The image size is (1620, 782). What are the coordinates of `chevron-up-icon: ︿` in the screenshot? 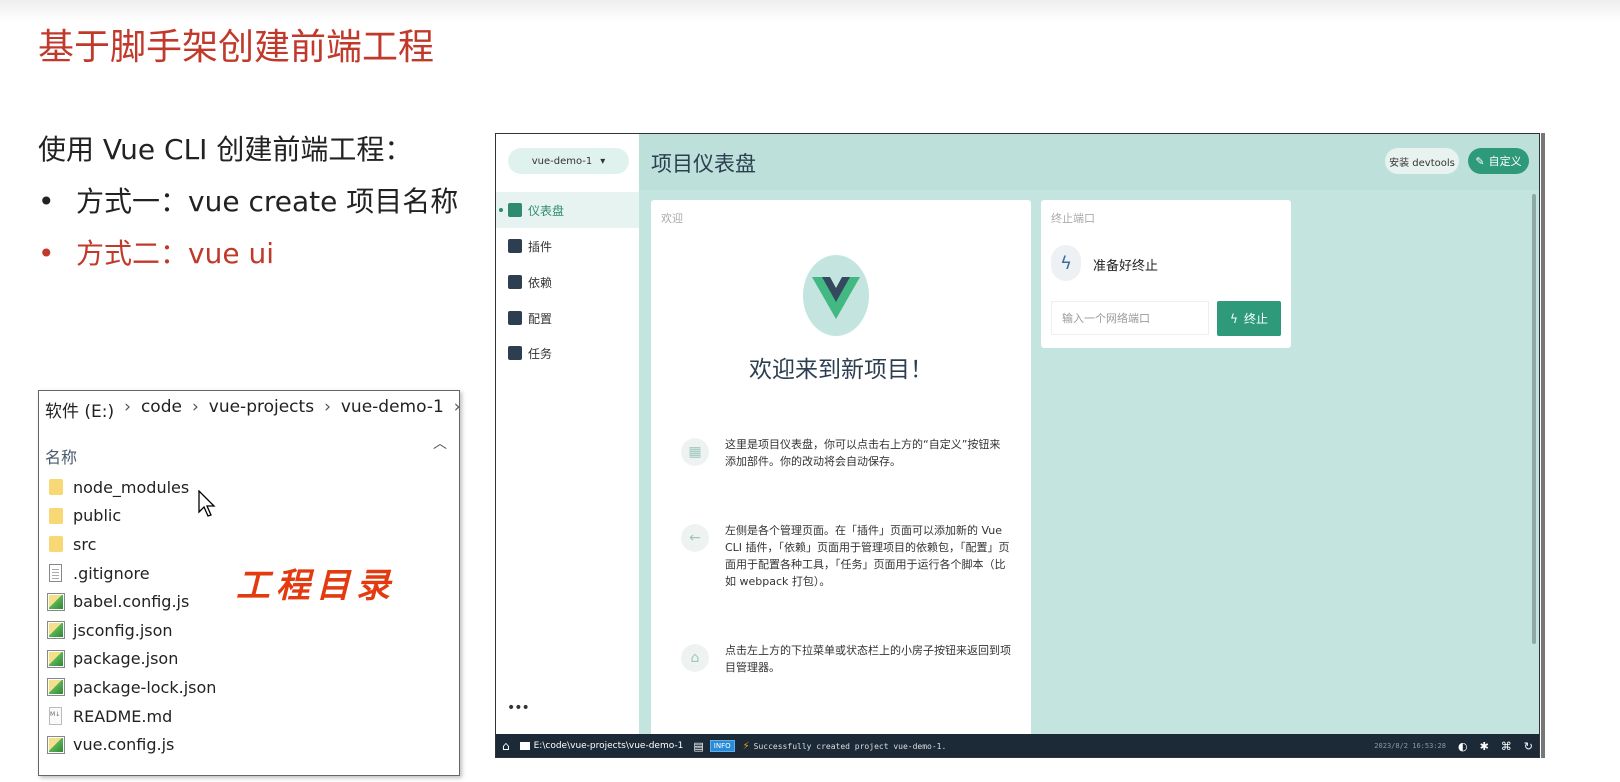 It's located at (440, 443).